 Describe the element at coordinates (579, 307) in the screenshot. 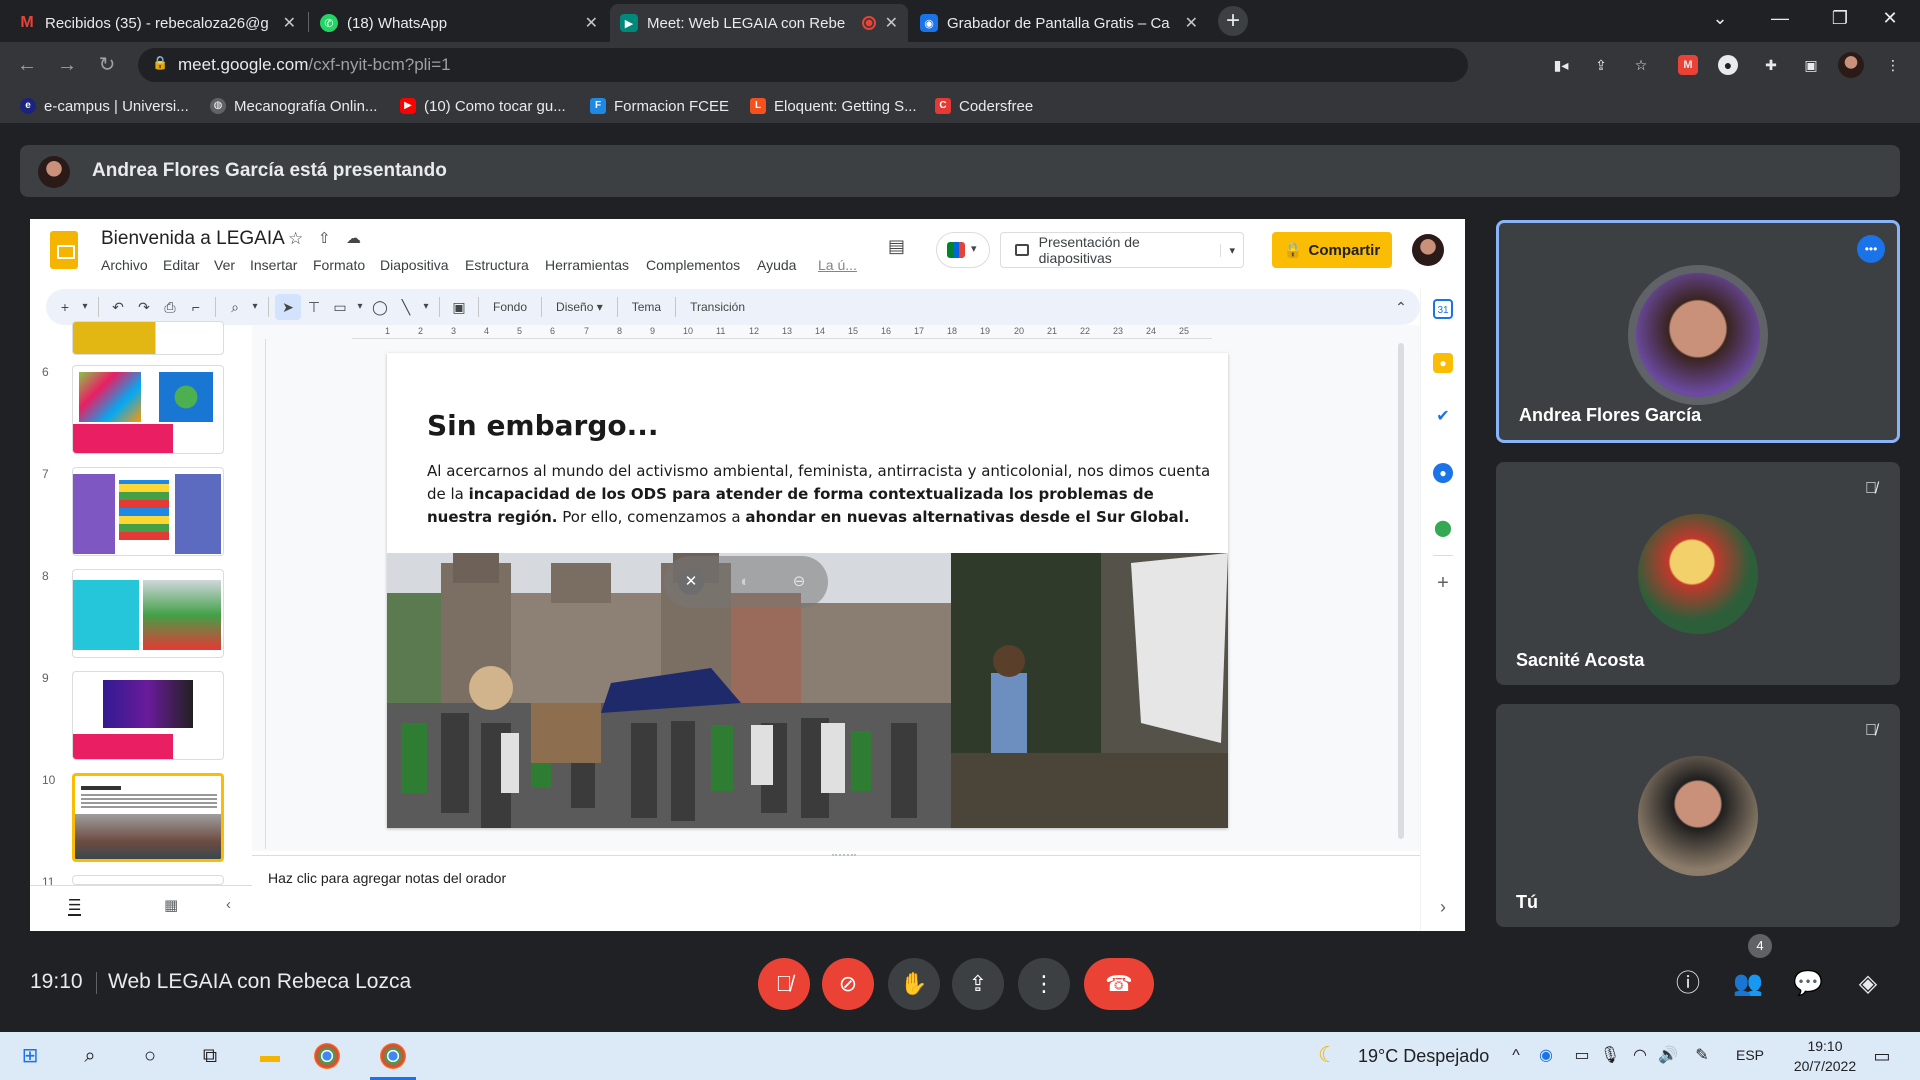

I see `layout-button: Diseño ▾` at that location.